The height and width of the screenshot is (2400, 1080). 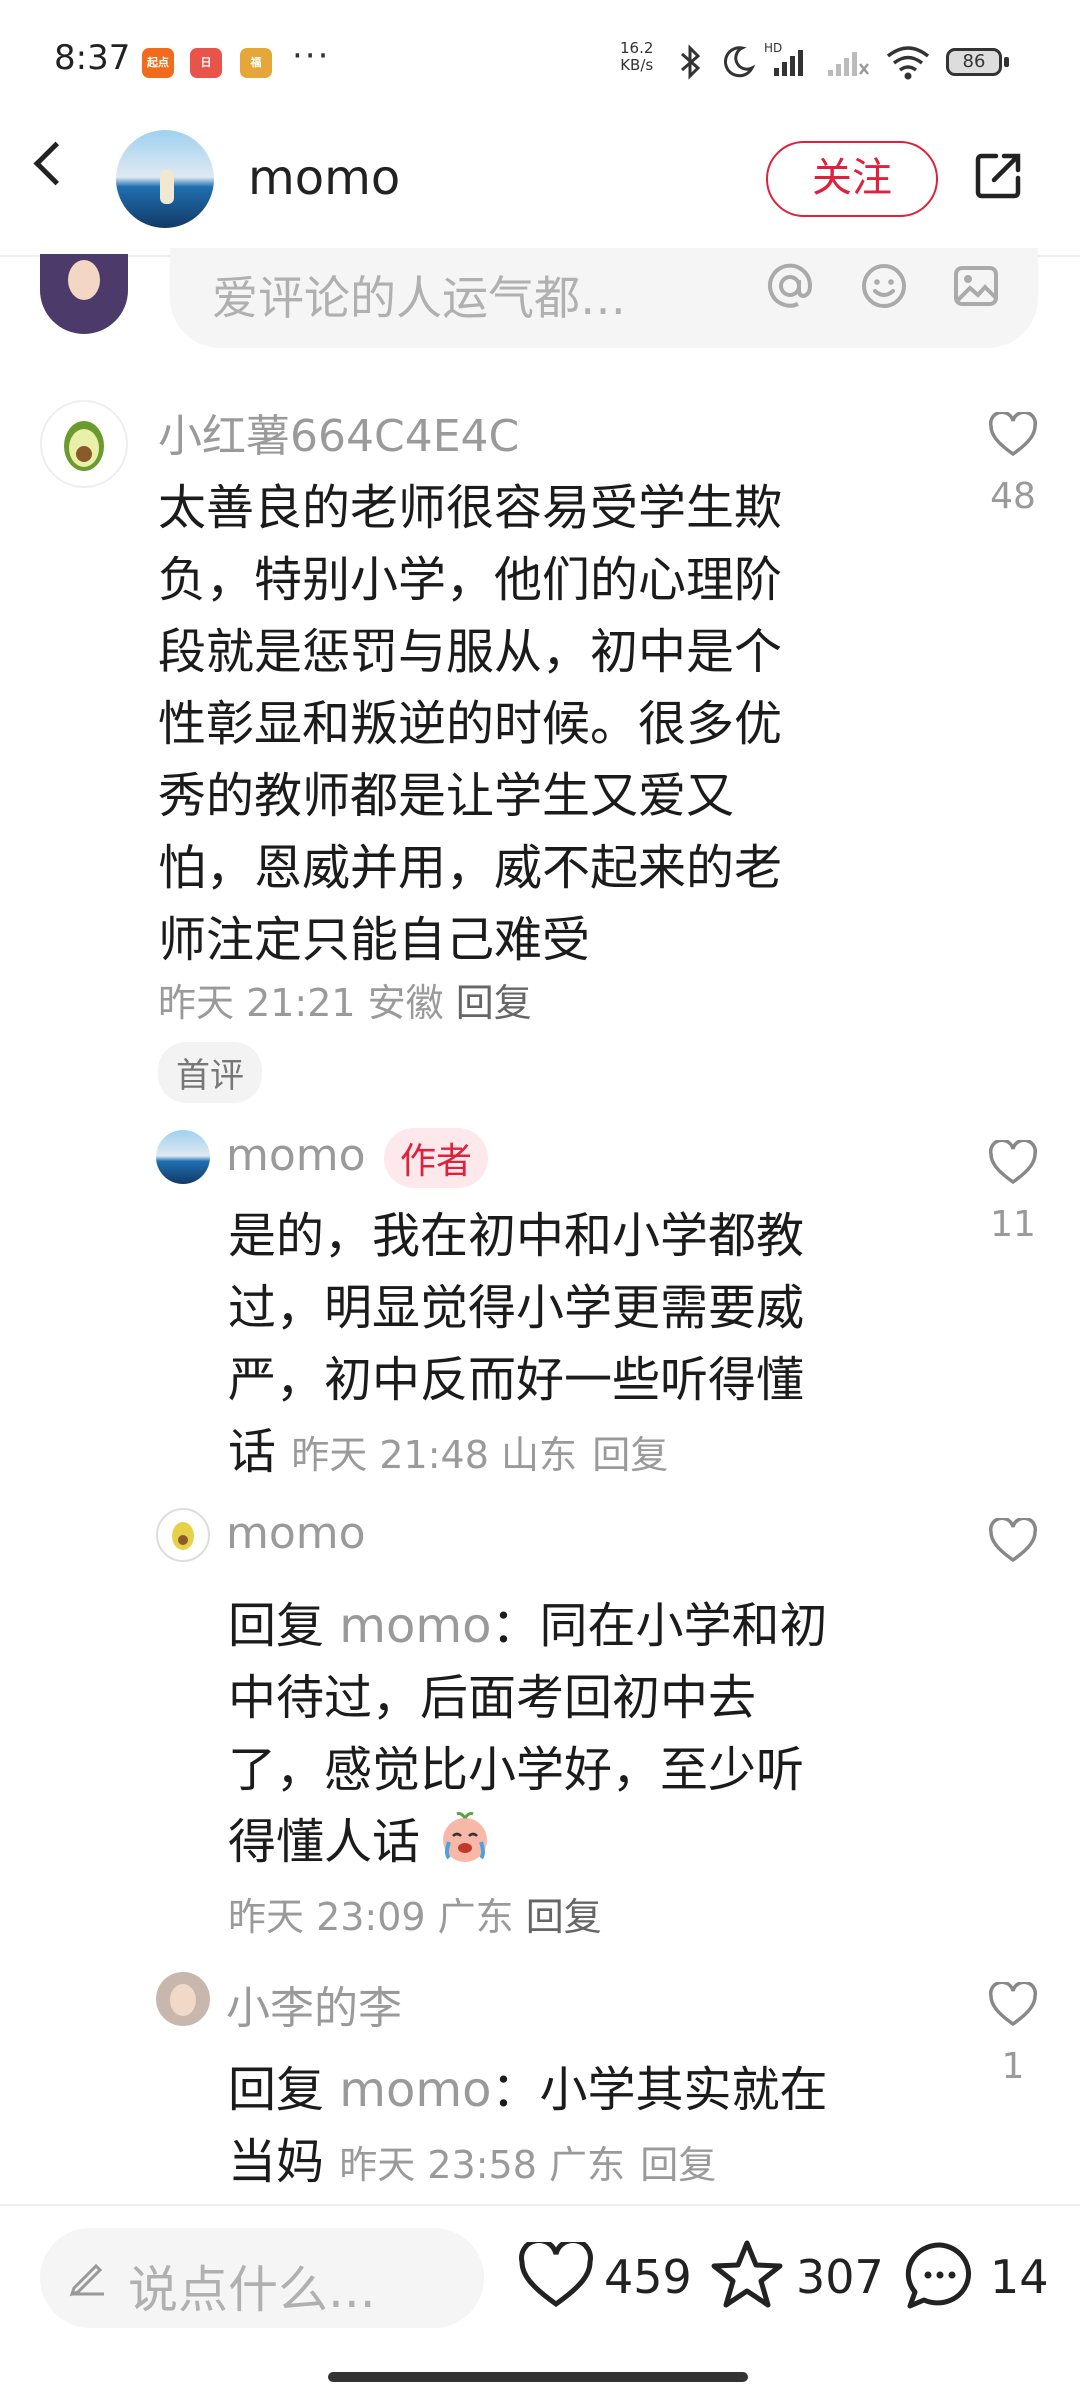 What do you see at coordinates (206, 63) in the screenshot?
I see `app-badge-calendar: 日` at bounding box center [206, 63].